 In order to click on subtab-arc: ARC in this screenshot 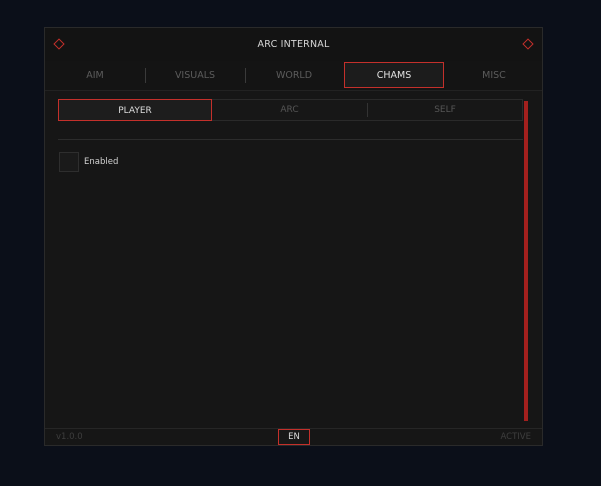, I will do `click(289, 110)`.